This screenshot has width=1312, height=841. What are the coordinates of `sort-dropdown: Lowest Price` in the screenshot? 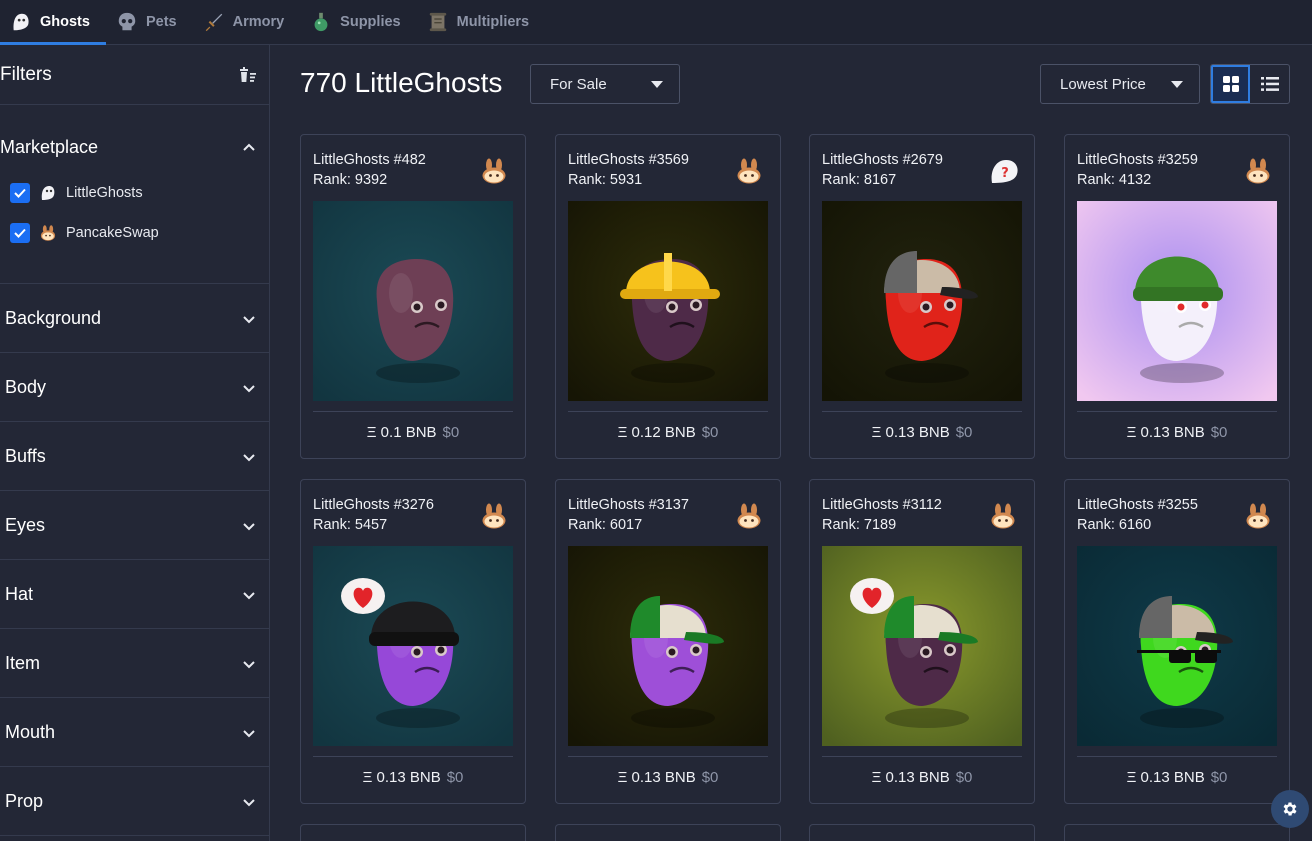 It's located at (1120, 84).